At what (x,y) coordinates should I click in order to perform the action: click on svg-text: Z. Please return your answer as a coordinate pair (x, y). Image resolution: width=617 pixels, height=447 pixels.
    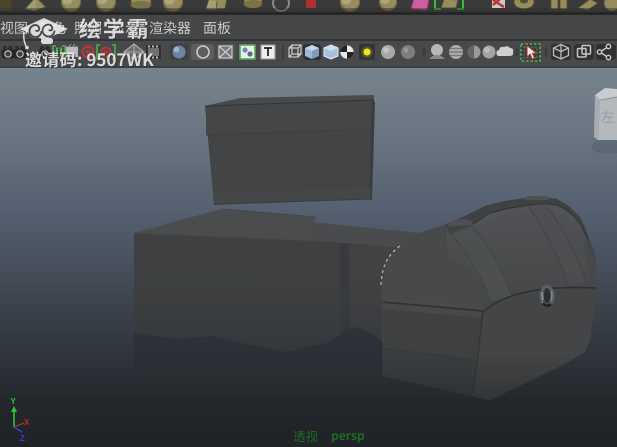
    Looking at the image, I should click on (22, 438).